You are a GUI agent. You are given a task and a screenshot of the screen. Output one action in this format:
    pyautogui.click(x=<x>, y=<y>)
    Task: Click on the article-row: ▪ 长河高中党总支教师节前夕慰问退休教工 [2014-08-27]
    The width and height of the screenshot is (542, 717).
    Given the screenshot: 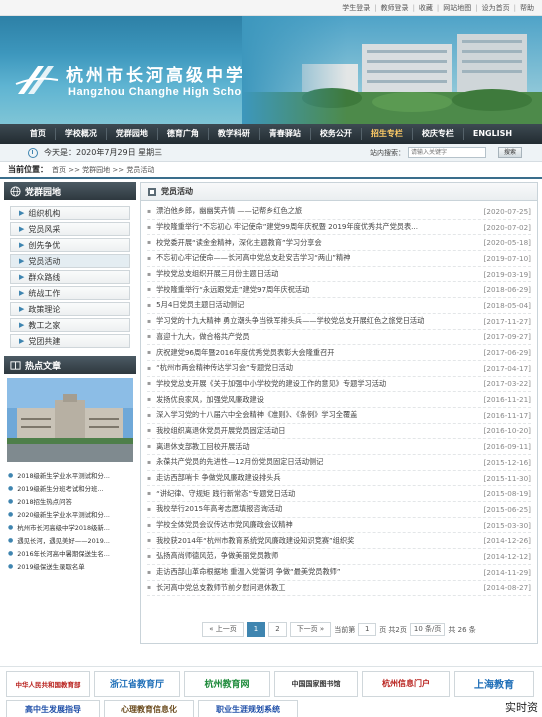 What is the action you would take?
    pyautogui.click(x=339, y=589)
    